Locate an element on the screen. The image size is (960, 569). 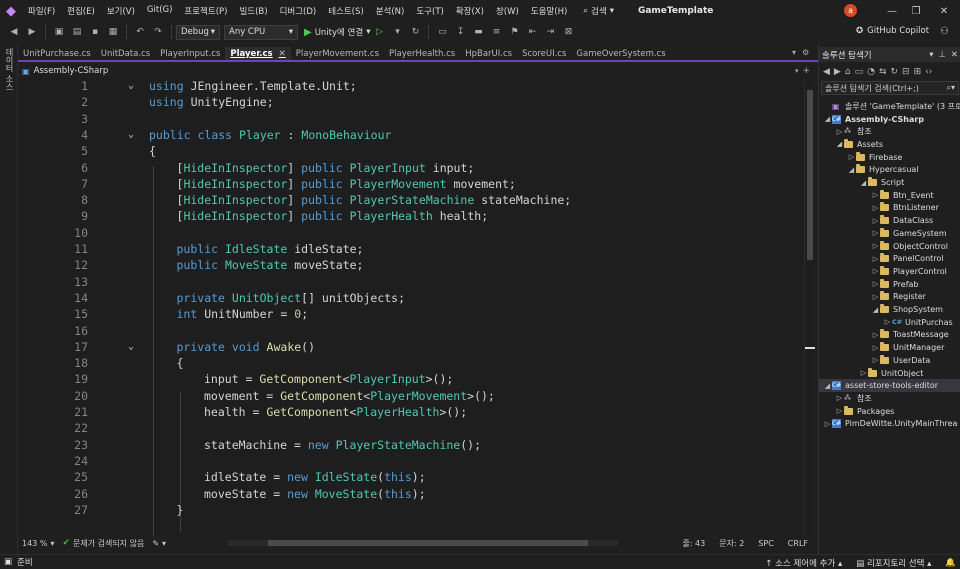
menu-item: 분석(N) is located at coordinates (390, 11).